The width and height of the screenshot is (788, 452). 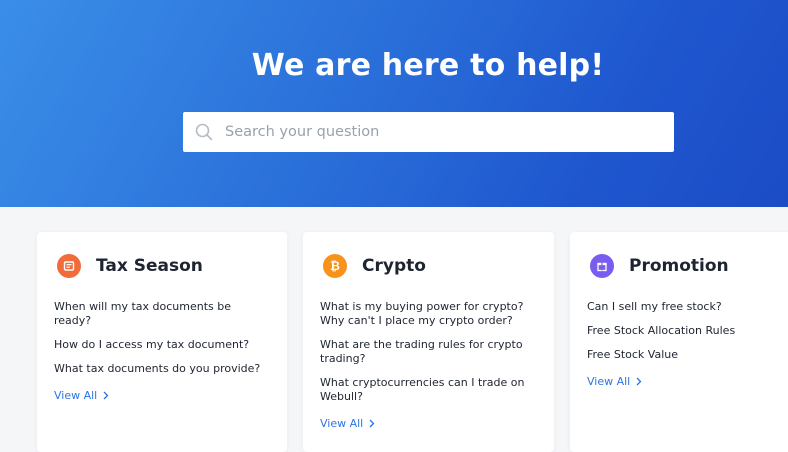 What do you see at coordinates (428, 65) in the screenshot?
I see `page-title: We are here to help!` at bounding box center [428, 65].